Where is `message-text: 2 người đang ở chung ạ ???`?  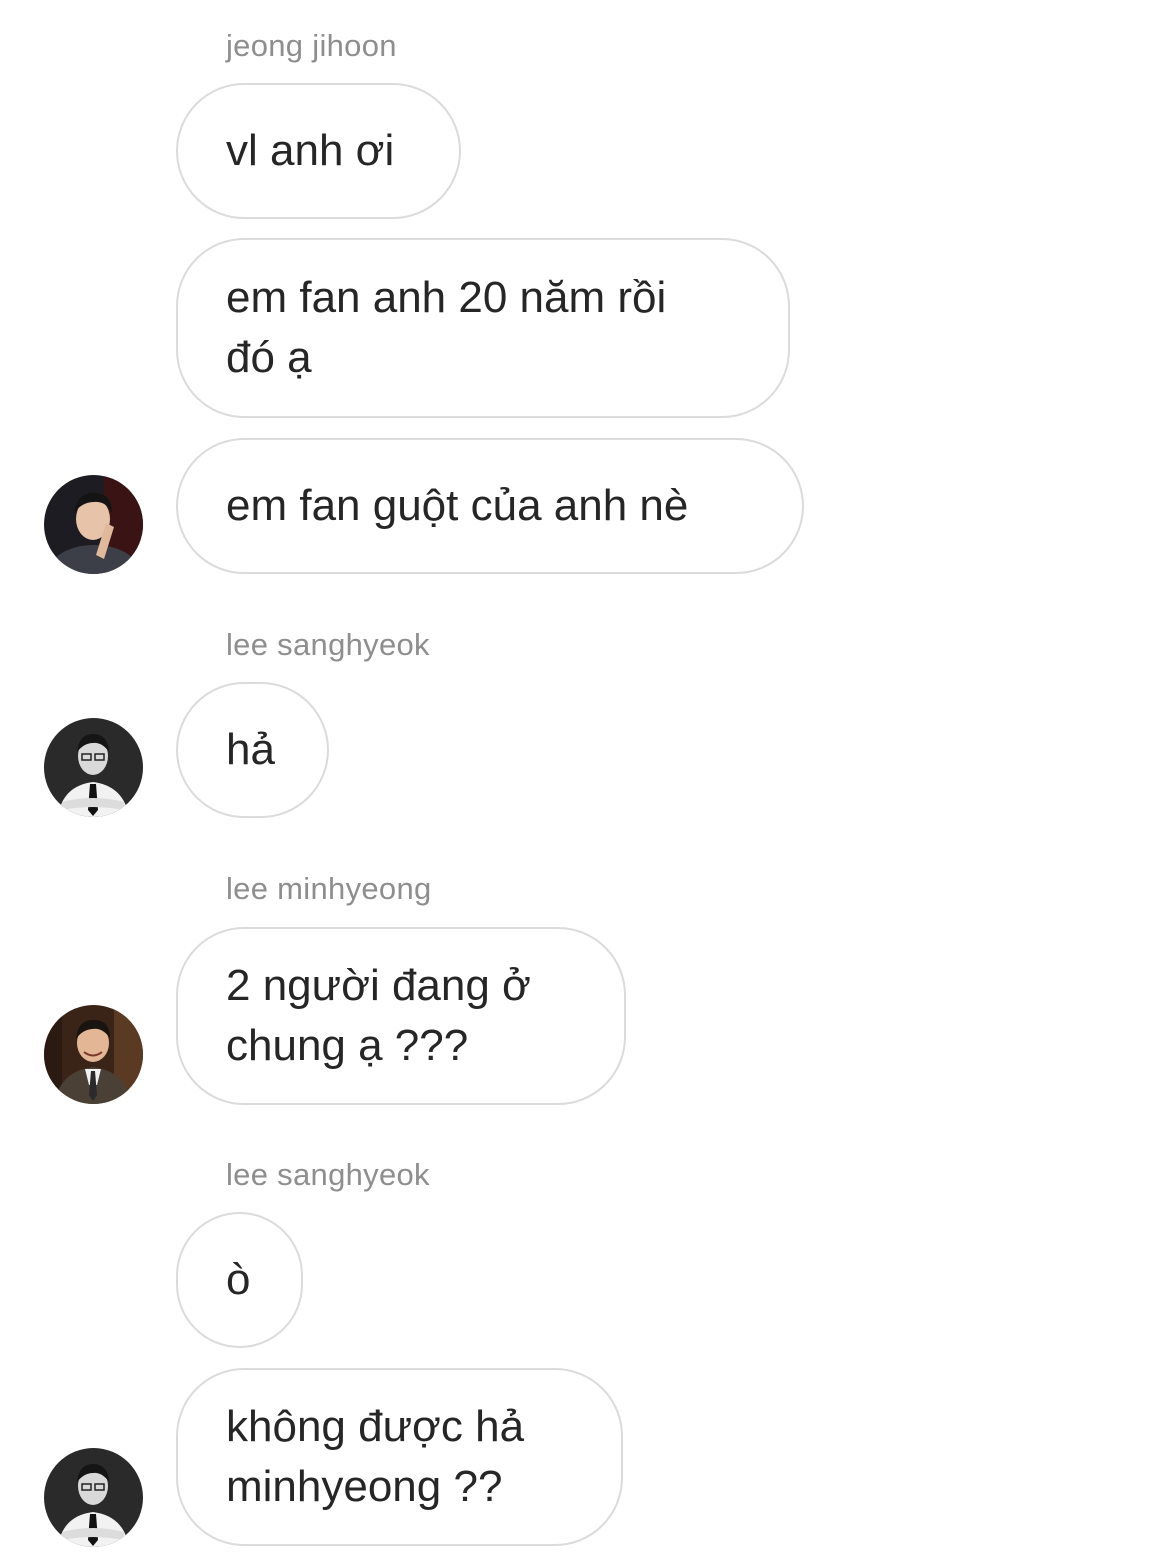
message-text: 2 người đang ở chung ạ ??? is located at coordinates (378, 1015).